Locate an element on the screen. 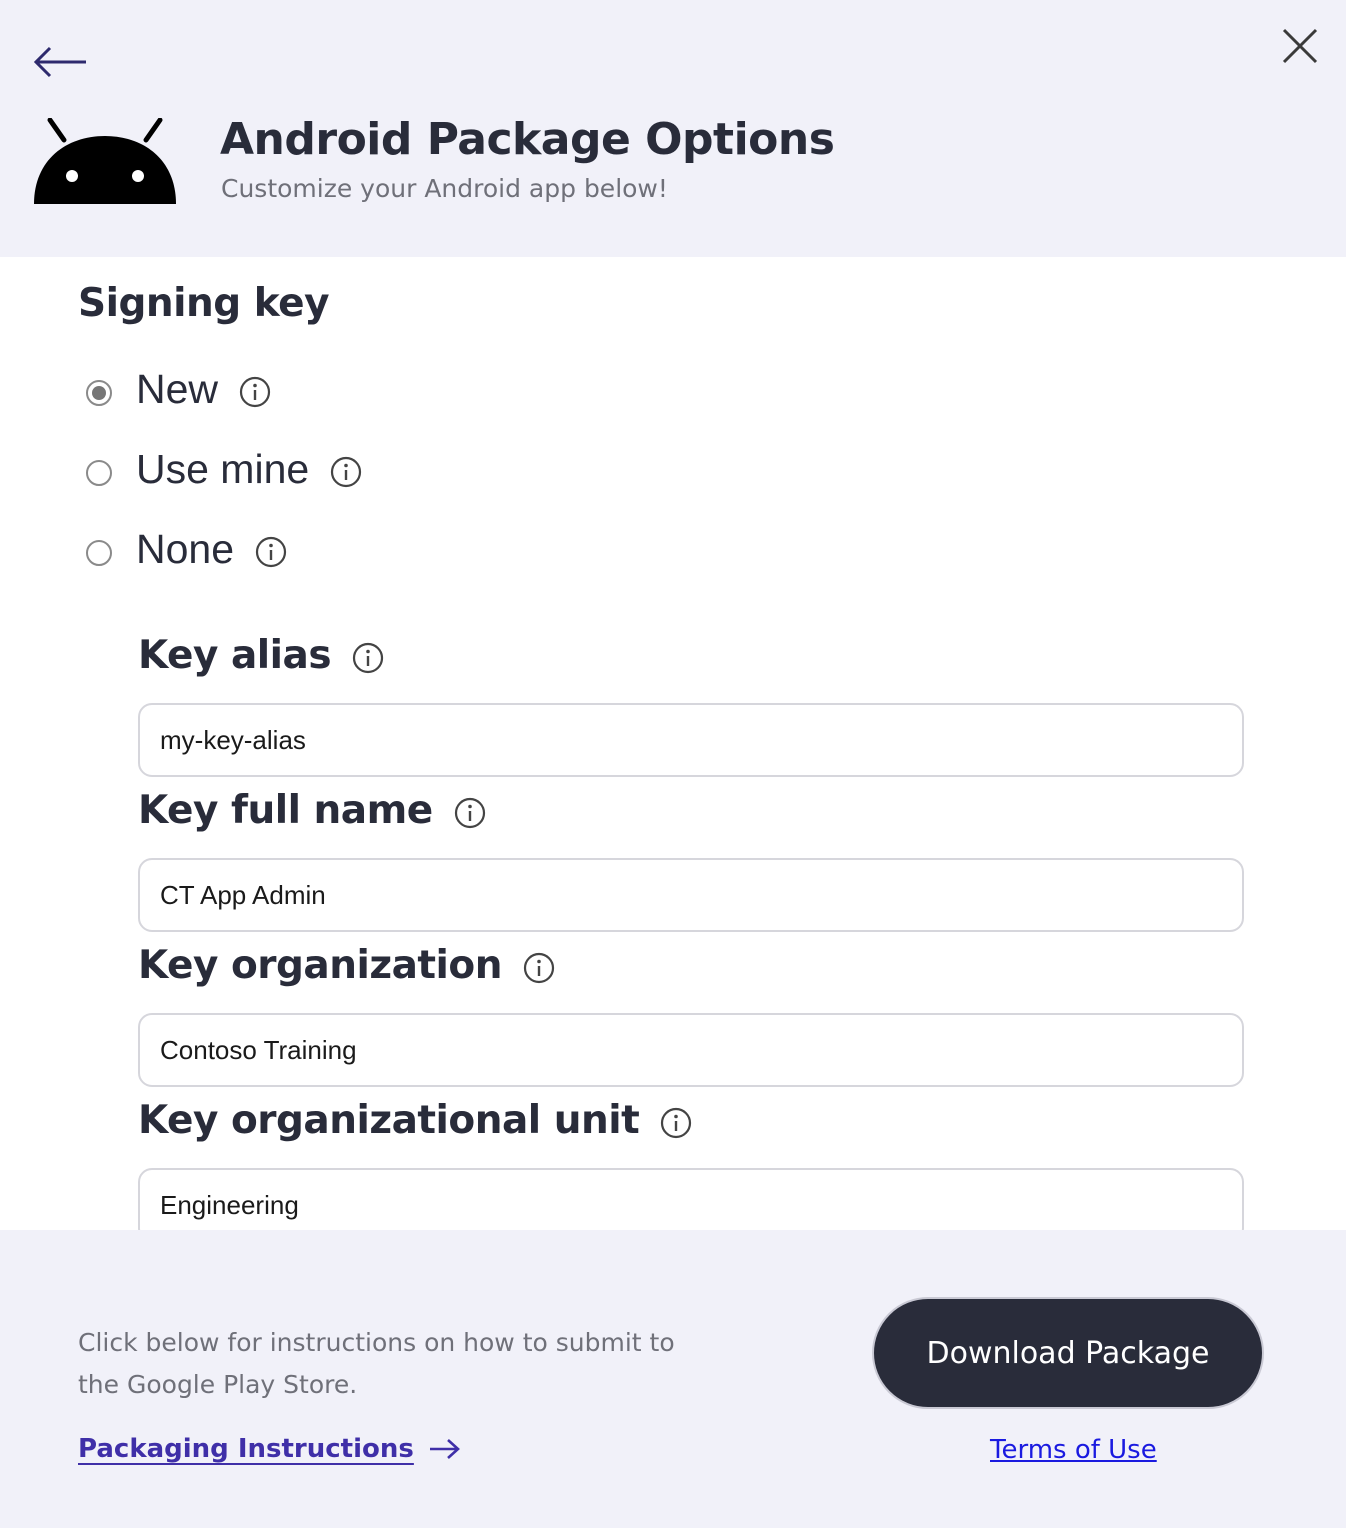 The image size is (1346, 1528). android-logo-icon is located at coordinates (105, 161).